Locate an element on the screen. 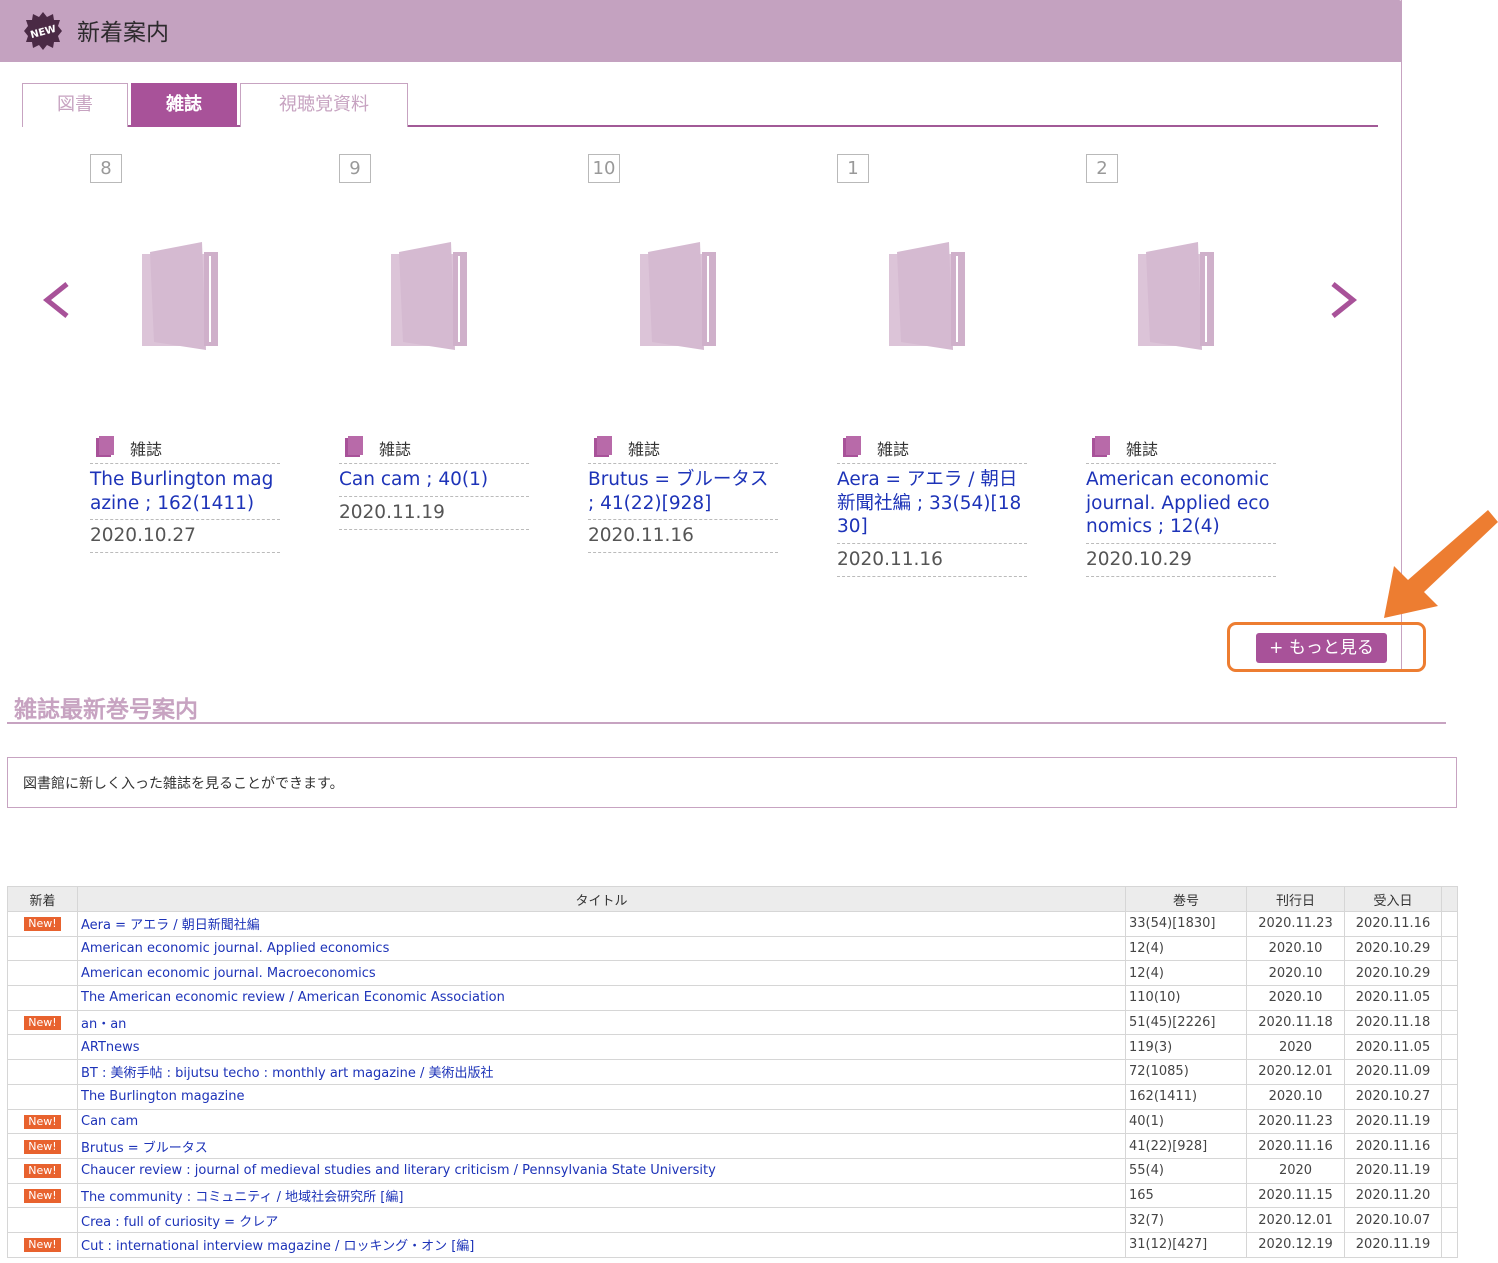 The height and width of the screenshot is (1263, 1498). magazine-title-link: Crea : full of curiosity = クレア is located at coordinates (179, 1222).